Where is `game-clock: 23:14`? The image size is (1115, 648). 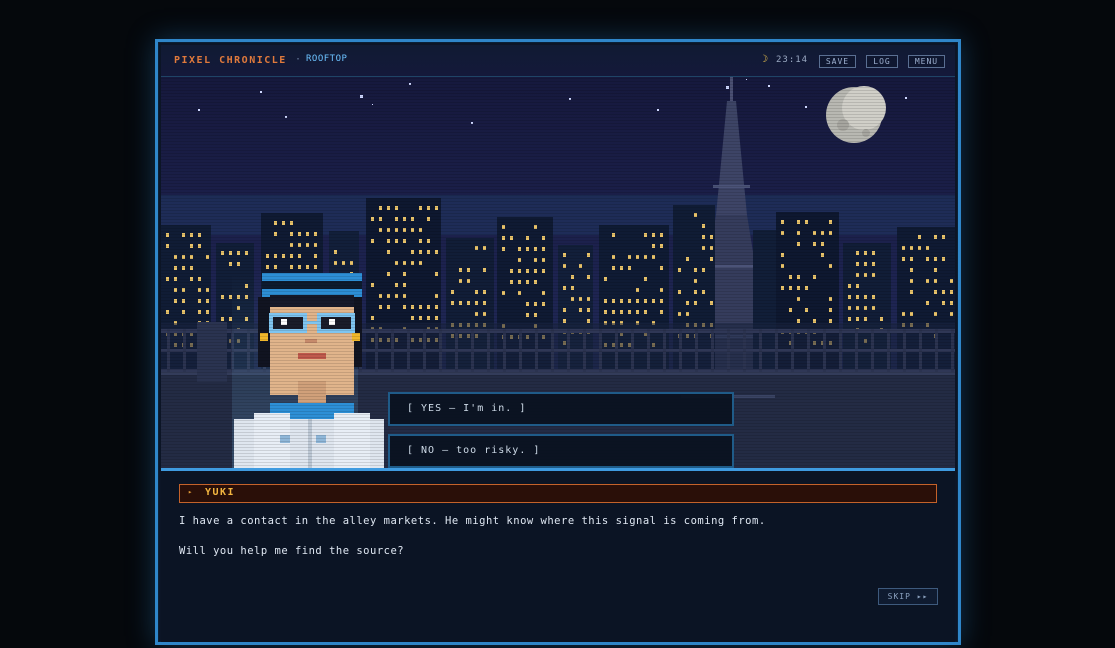
game-clock: 23:14 is located at coordinates (792, 60).